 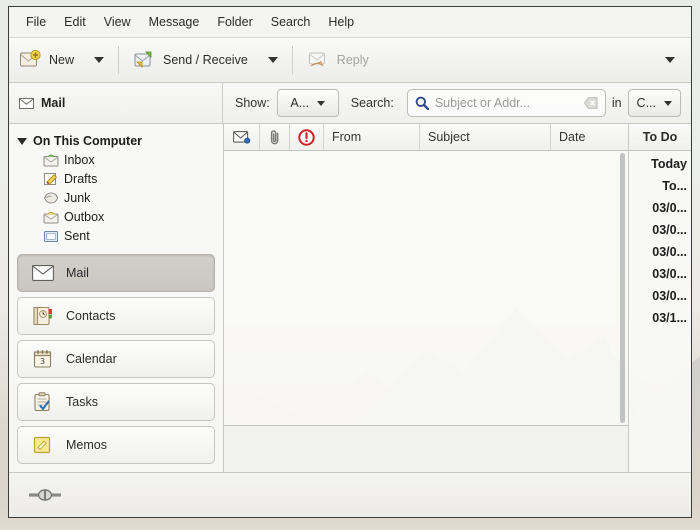 What do you see at coordinates (307, 137) in the screenshot?
I see `column-header-importance` at bounding box center [307, 137].